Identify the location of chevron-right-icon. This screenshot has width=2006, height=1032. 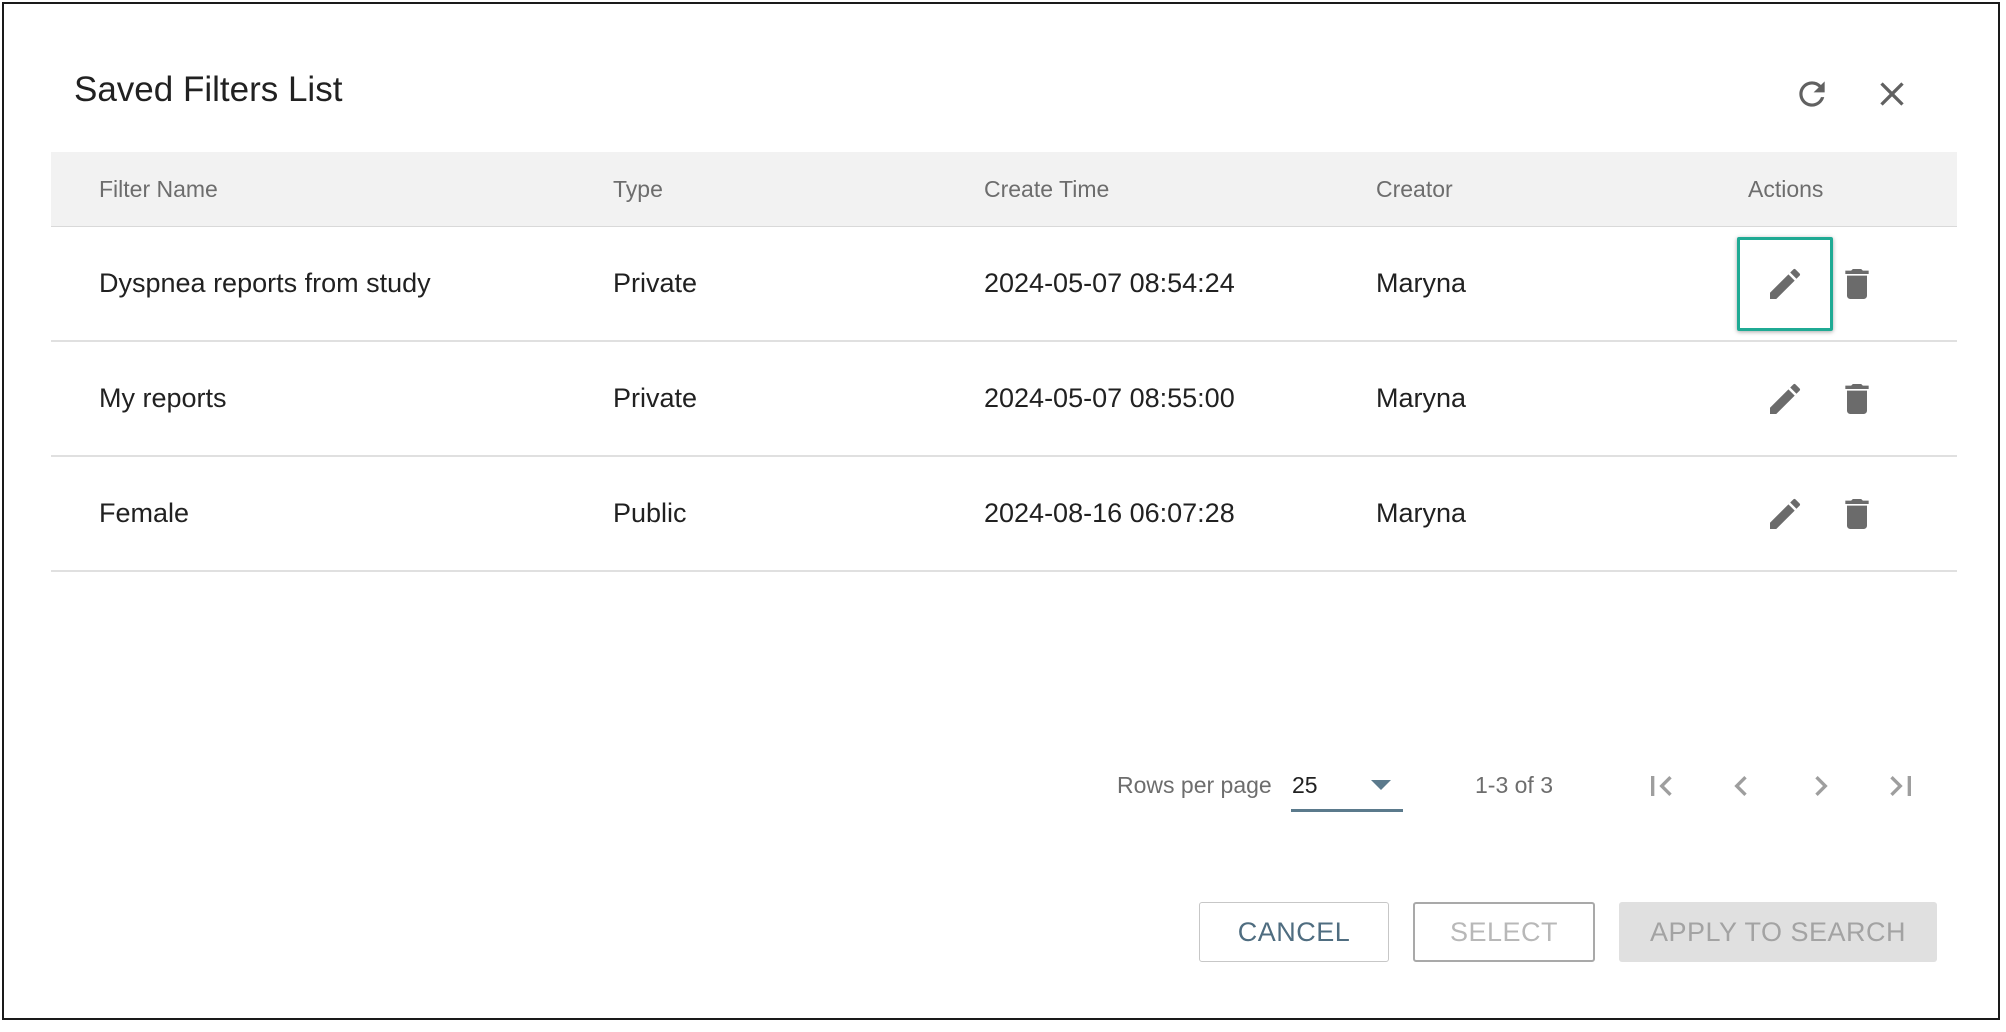
(1821, 786).